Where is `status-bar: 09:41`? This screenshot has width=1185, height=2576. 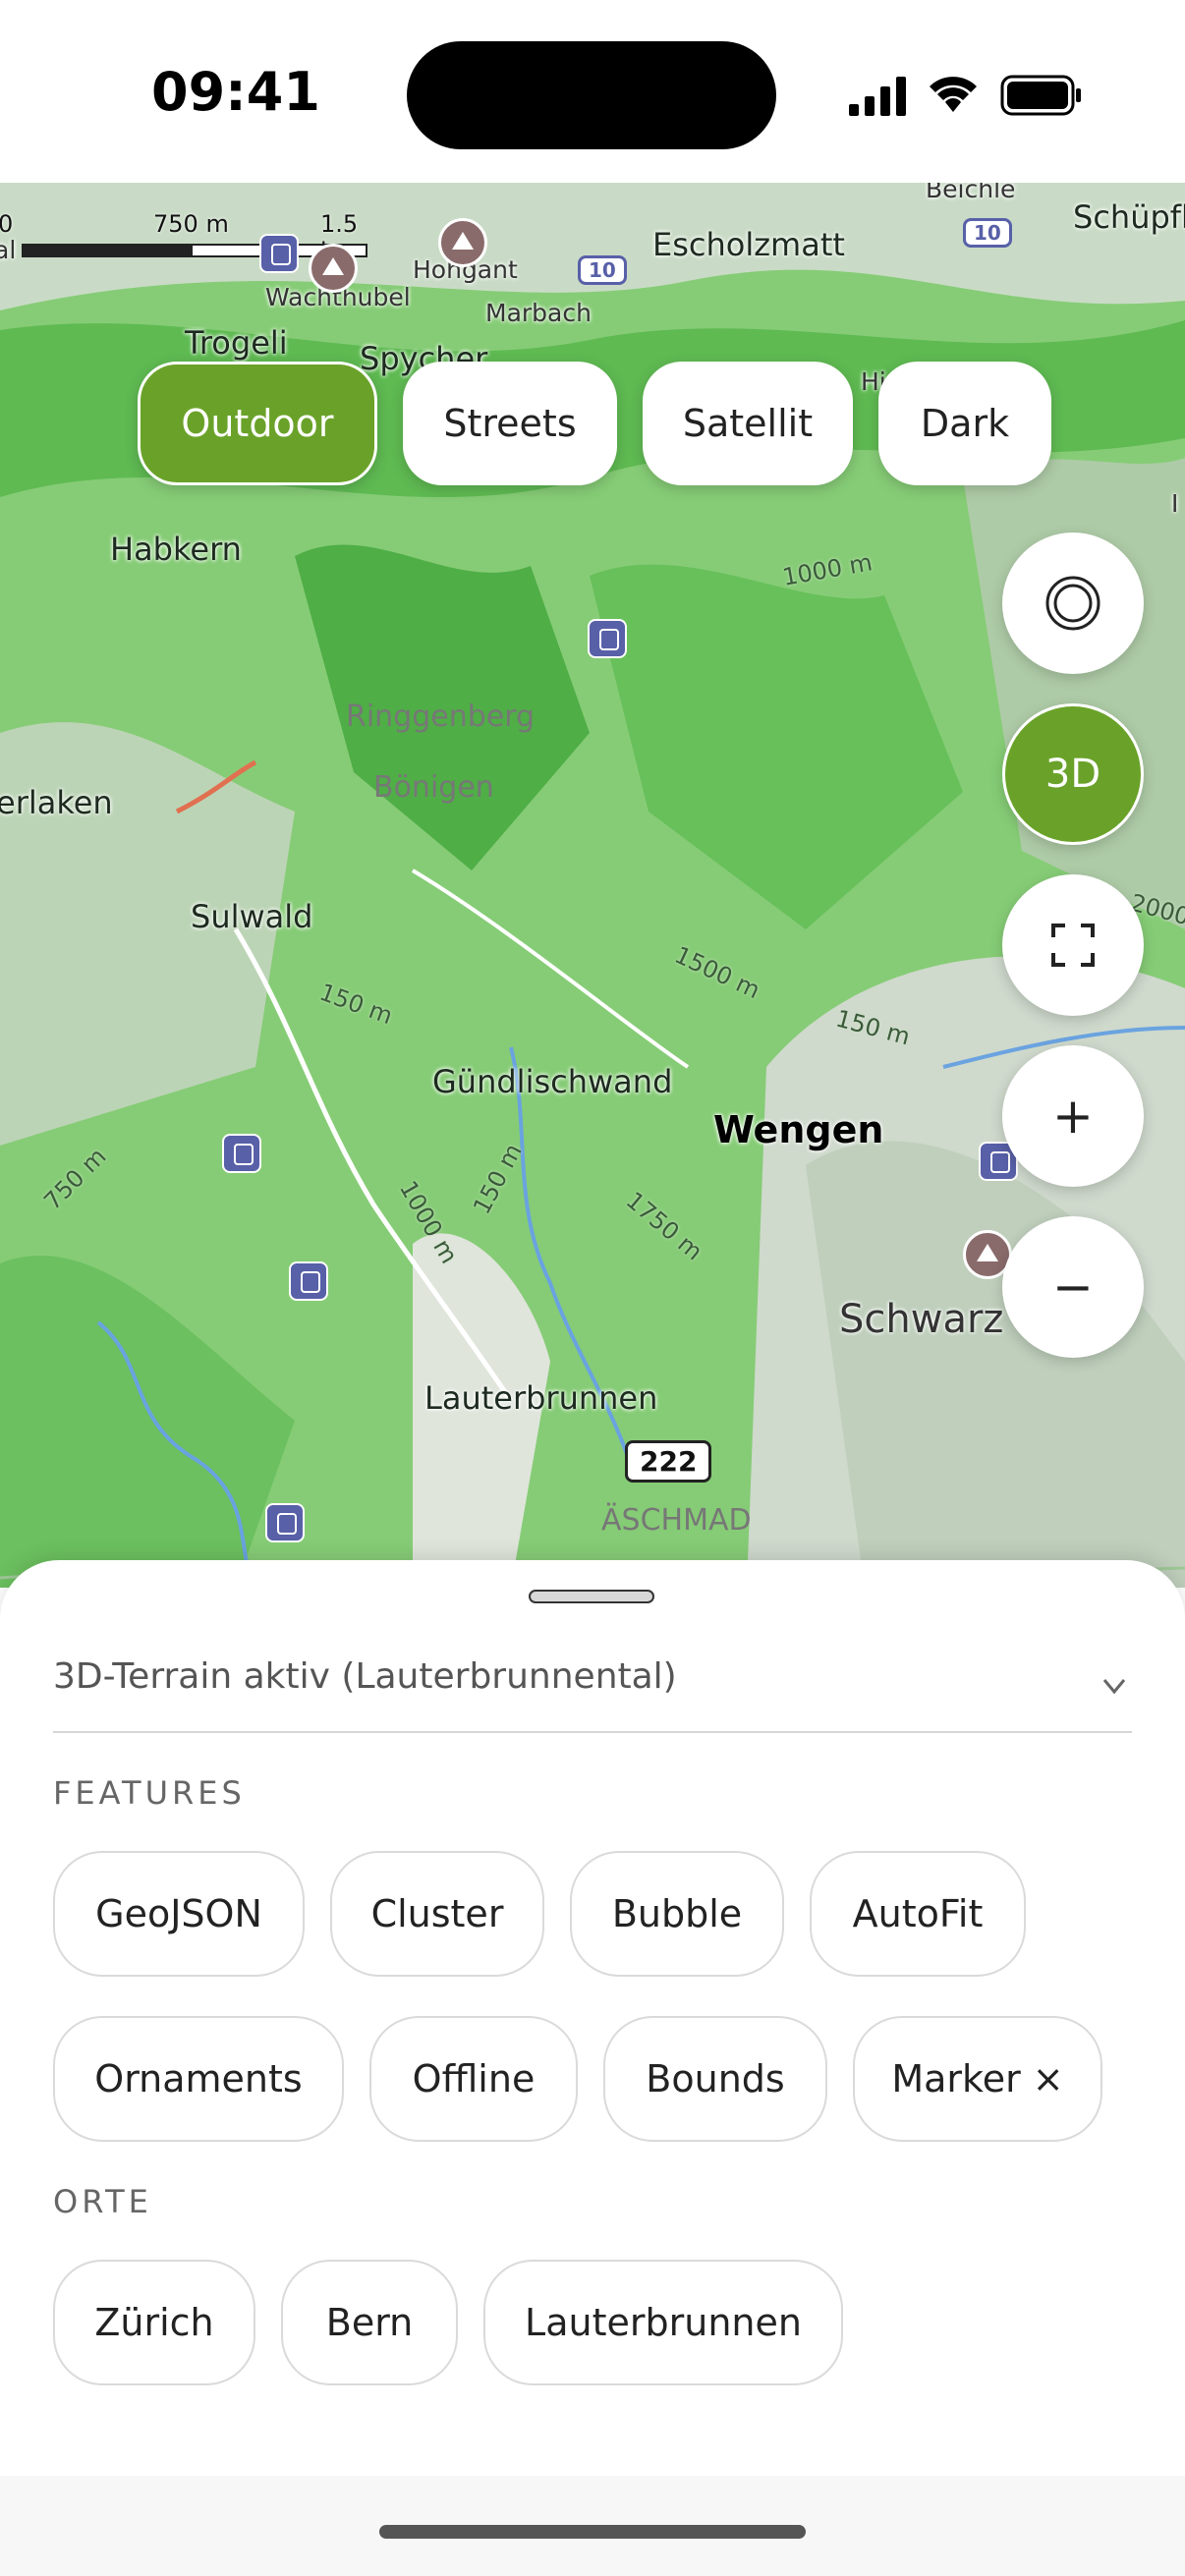
status-bar: 09:41 is located at coordinates (592, 91).